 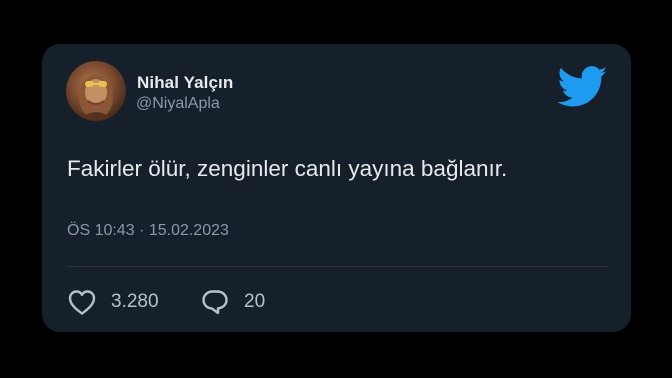 What do you see at coordinates (185, 83) in the screenshot?
I see `author-name: Nihal Yalçın` at bounding box center [185, 83].